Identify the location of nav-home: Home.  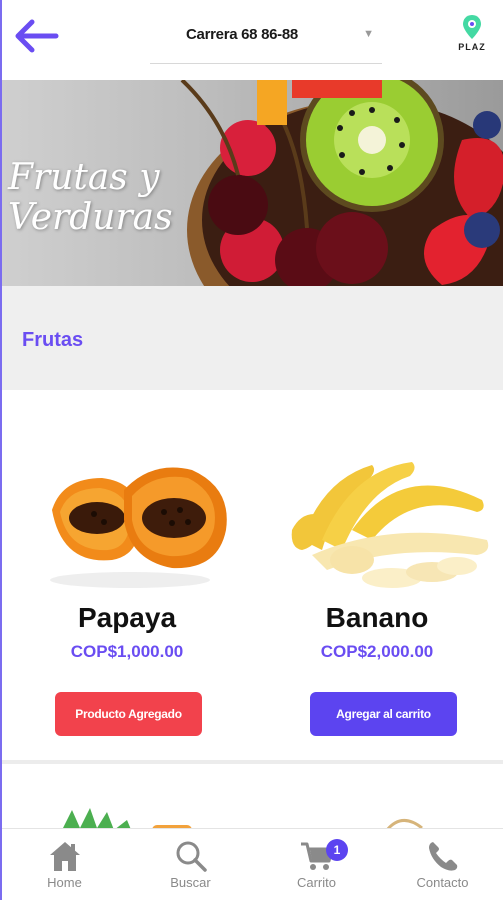
(64, 864).